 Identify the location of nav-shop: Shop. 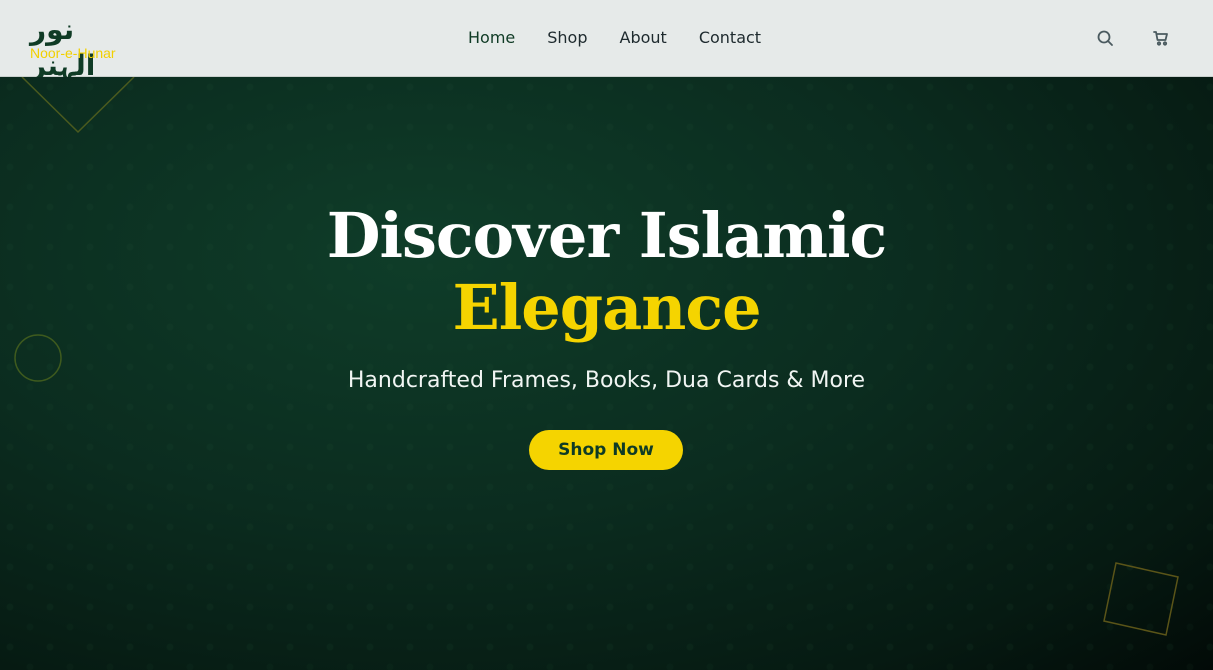
(567, 38).